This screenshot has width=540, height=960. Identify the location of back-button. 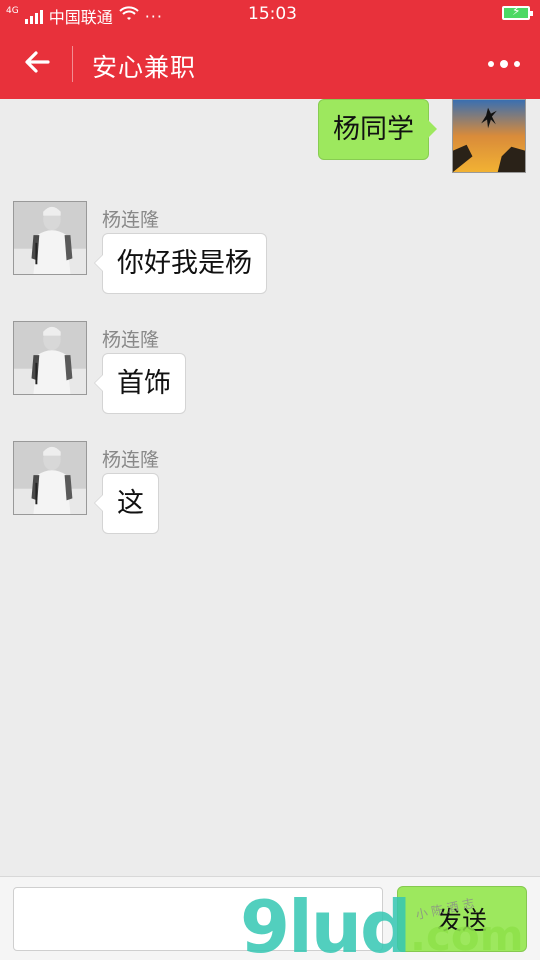
(38, 62).